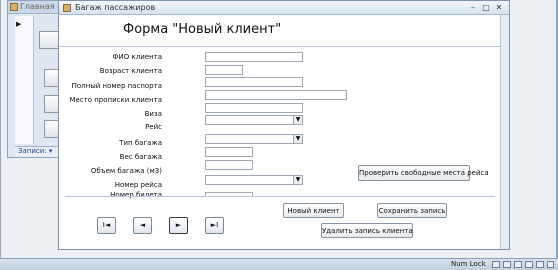 This screenshot has width=558, height=270. I want to click on minimize-button: –, so click(473, 8).